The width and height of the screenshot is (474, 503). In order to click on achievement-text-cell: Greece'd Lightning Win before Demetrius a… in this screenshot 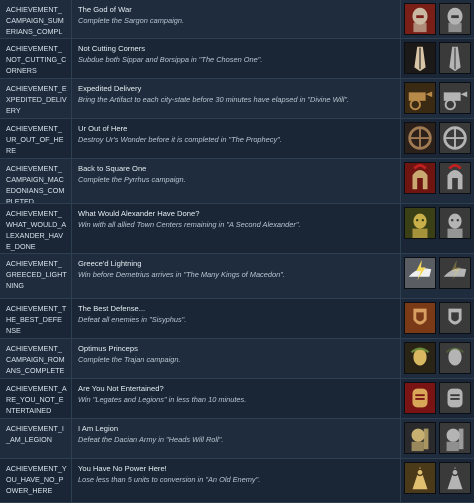, I will do `click(236, 276)`.